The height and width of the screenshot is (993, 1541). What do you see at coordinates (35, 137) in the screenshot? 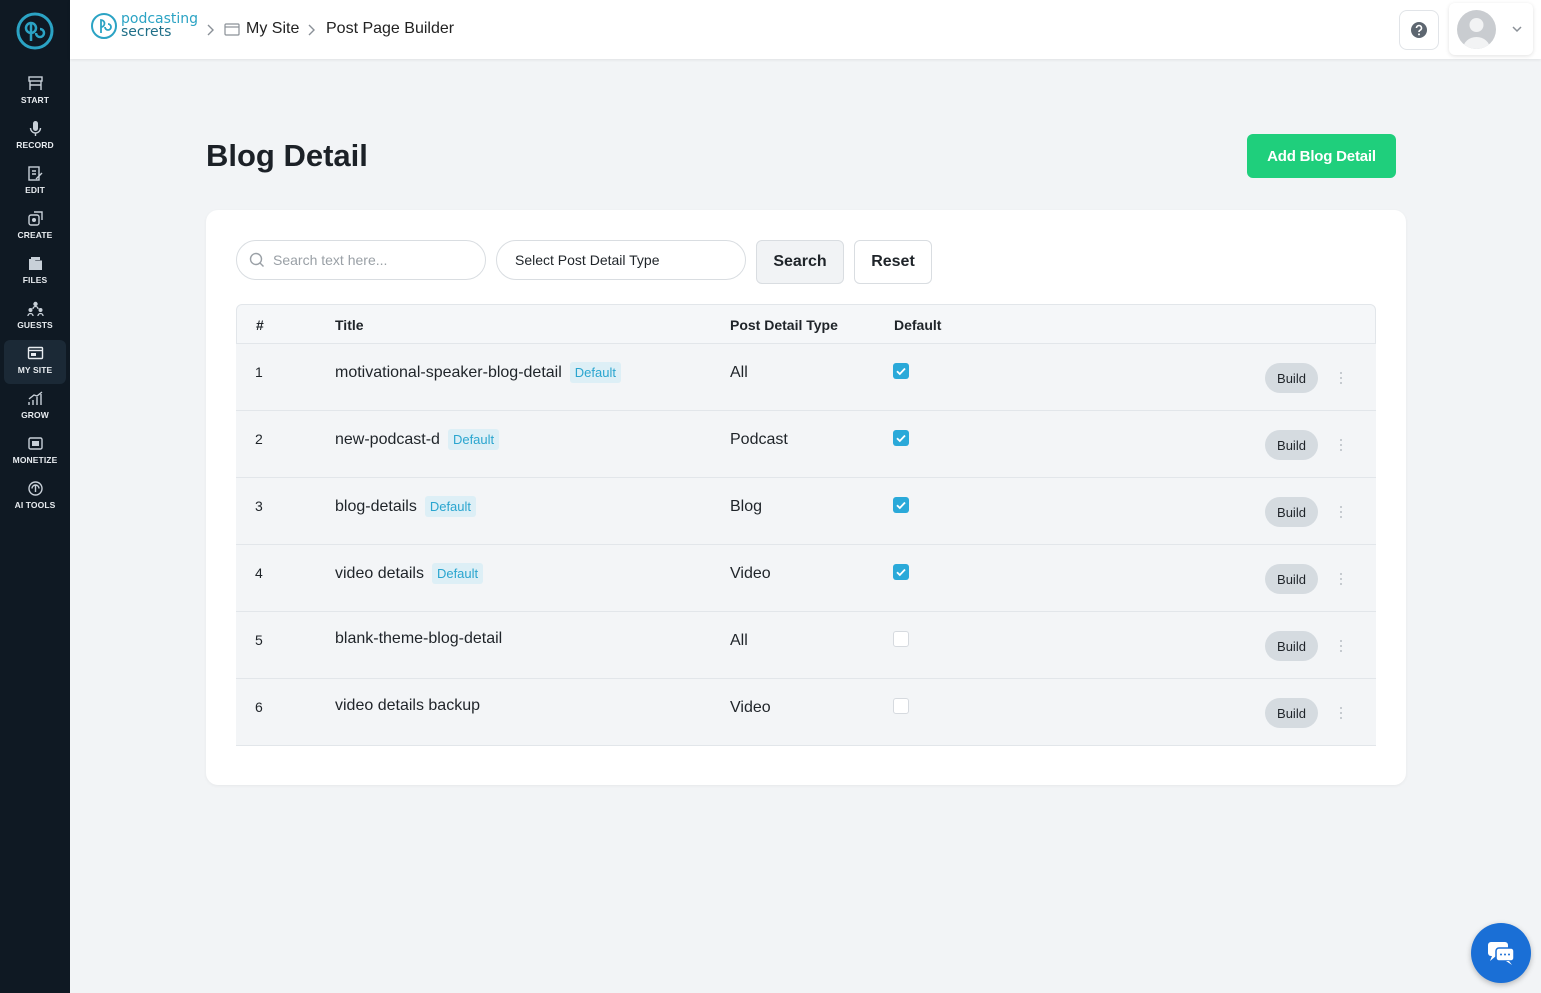
I see `sidebar-item-record: RECORD` at bounding box center [35, 137].